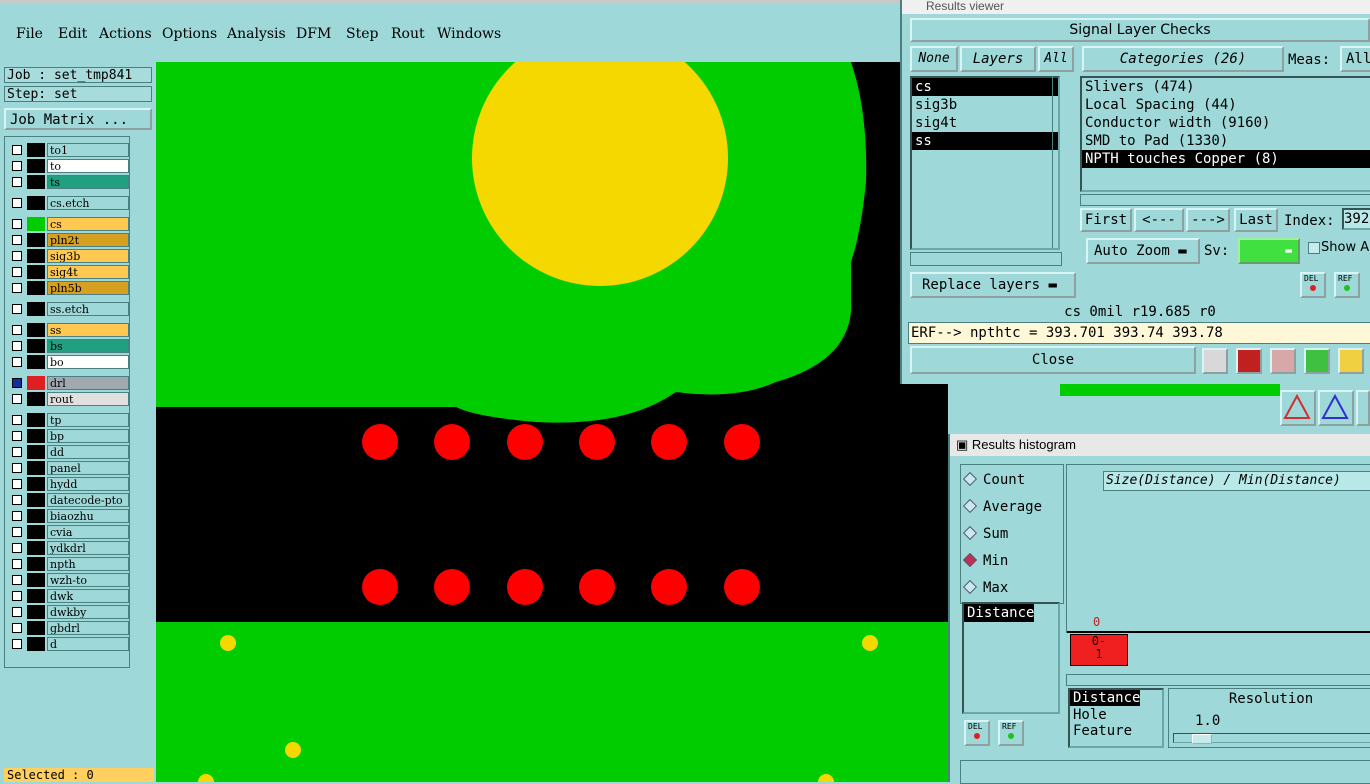 Image resolution: width=1370 pixels, height=784 pixels. What do you see at coordinates (1317, 361) in the screenshot?
I see `compare-icon` at bounding box center [1317, 361].